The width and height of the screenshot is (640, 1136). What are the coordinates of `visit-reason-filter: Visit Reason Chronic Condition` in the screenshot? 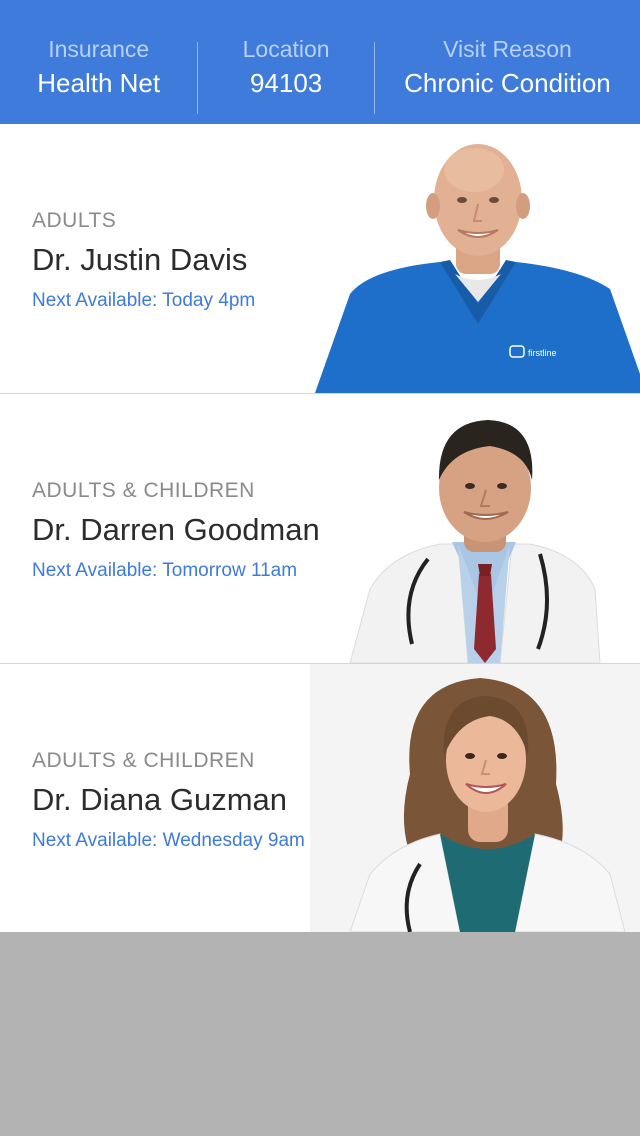 It's located at (507, 62).